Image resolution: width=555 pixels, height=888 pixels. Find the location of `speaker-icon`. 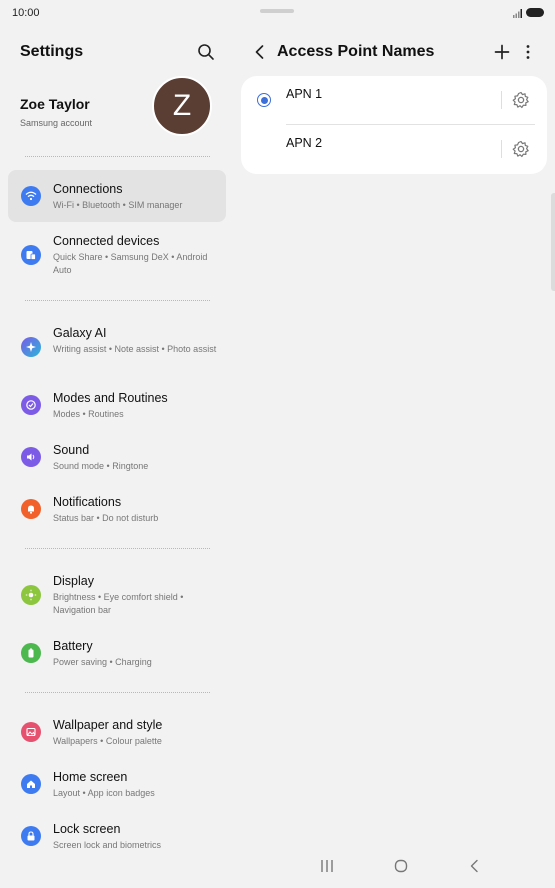

speaker-icon is located at coordinates (31, 457).